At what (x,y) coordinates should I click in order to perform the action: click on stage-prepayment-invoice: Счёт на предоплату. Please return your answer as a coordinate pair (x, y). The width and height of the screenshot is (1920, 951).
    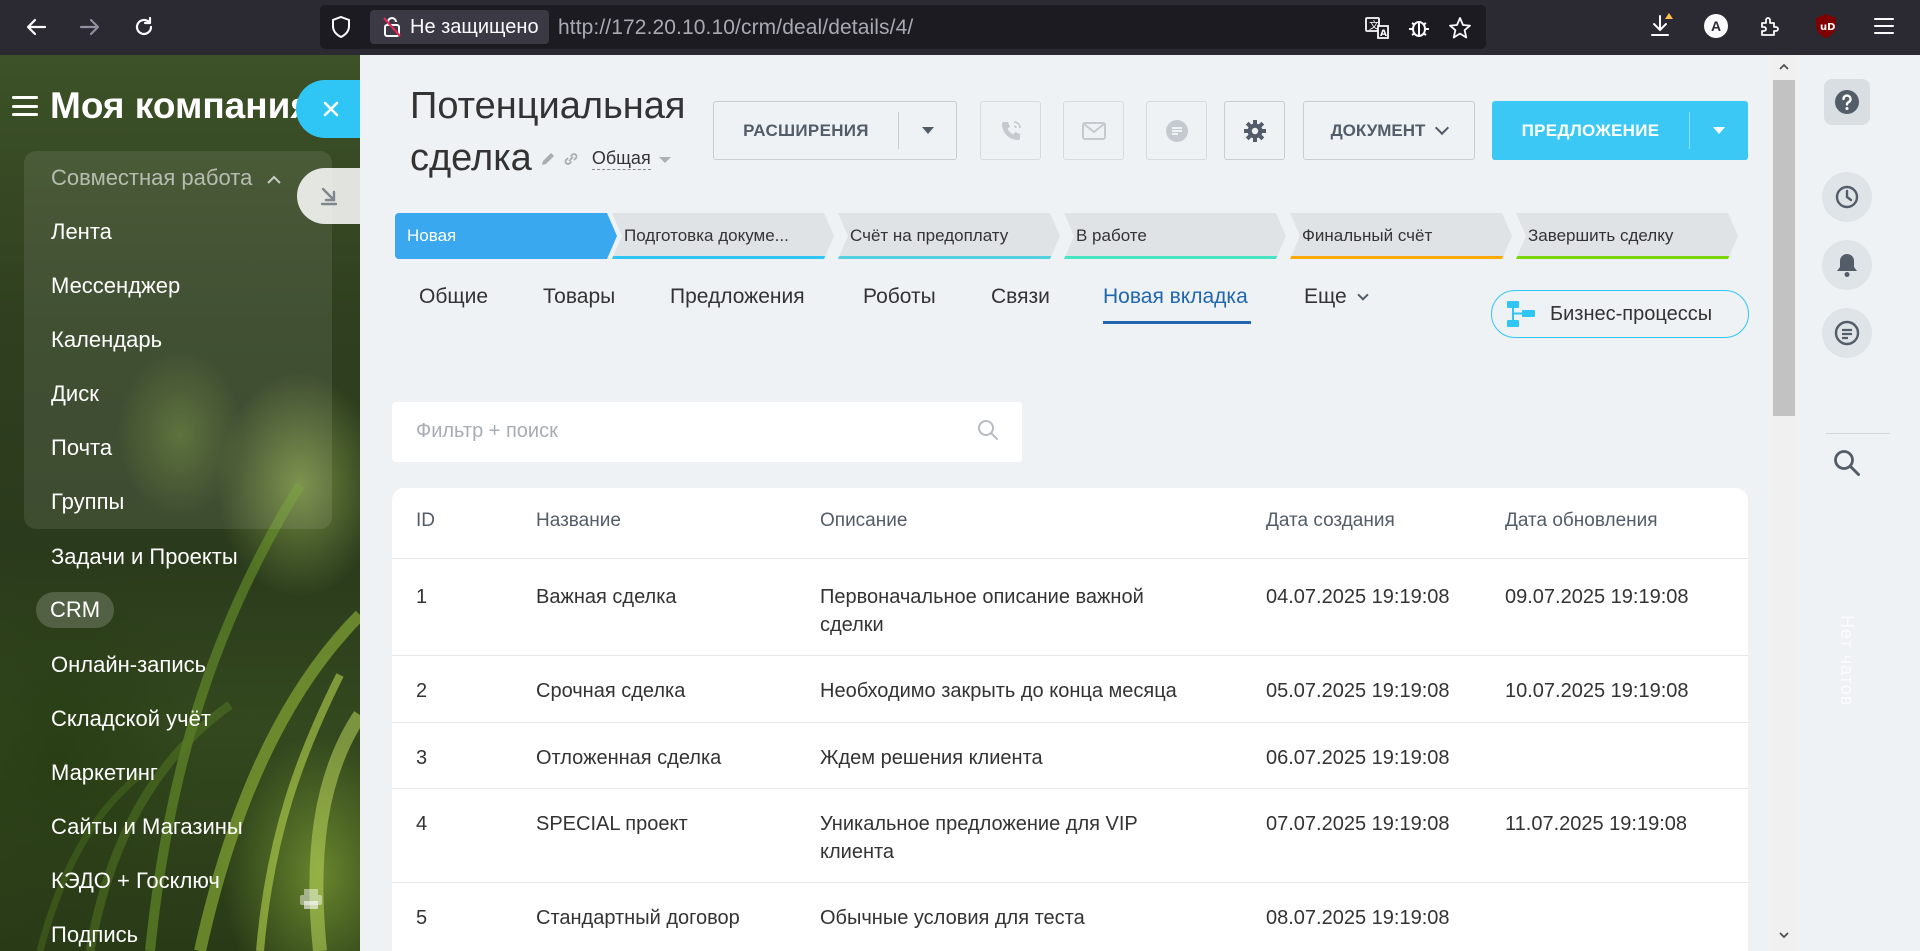
    Looking at the image, I should click on (949, 236).